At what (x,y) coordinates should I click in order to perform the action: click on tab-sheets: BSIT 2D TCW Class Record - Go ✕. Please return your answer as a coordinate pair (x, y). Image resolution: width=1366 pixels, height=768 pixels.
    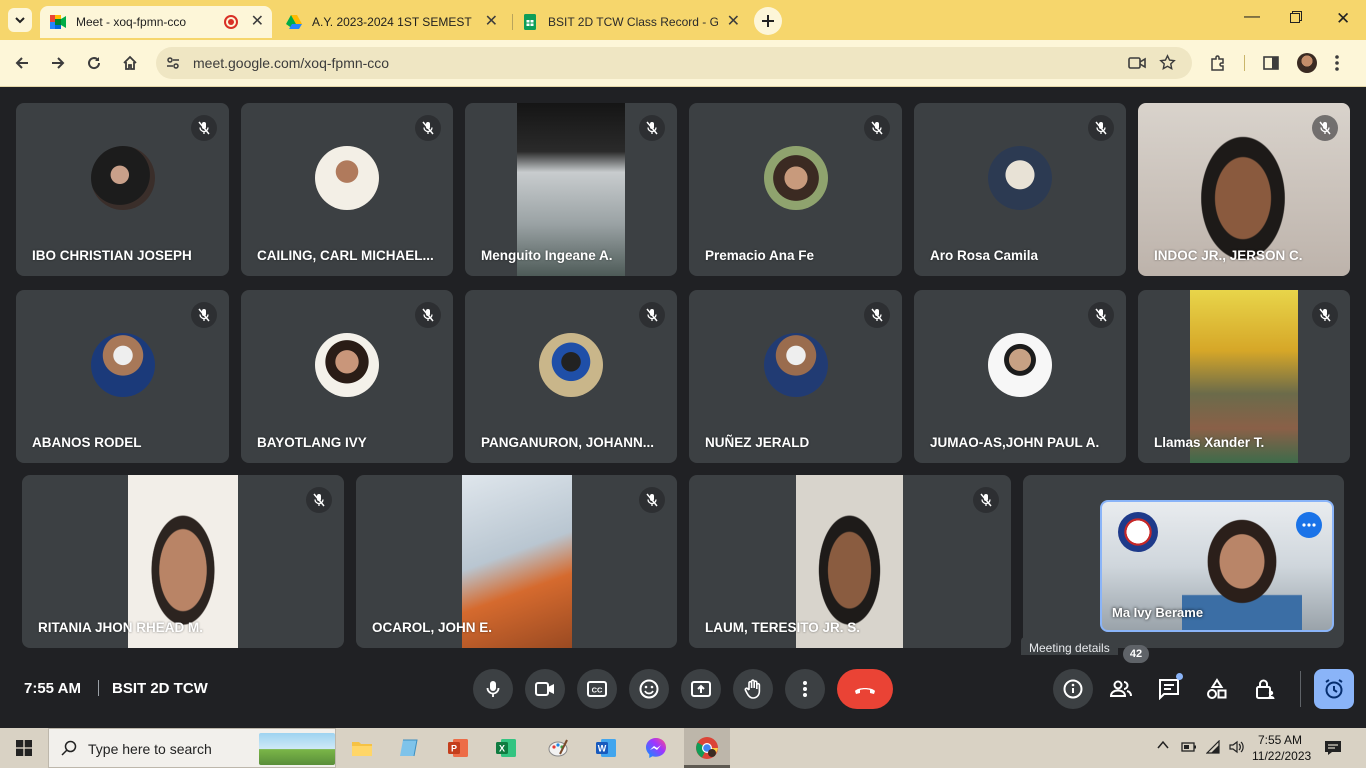
    Looking at the image, I should click on (631, 22).